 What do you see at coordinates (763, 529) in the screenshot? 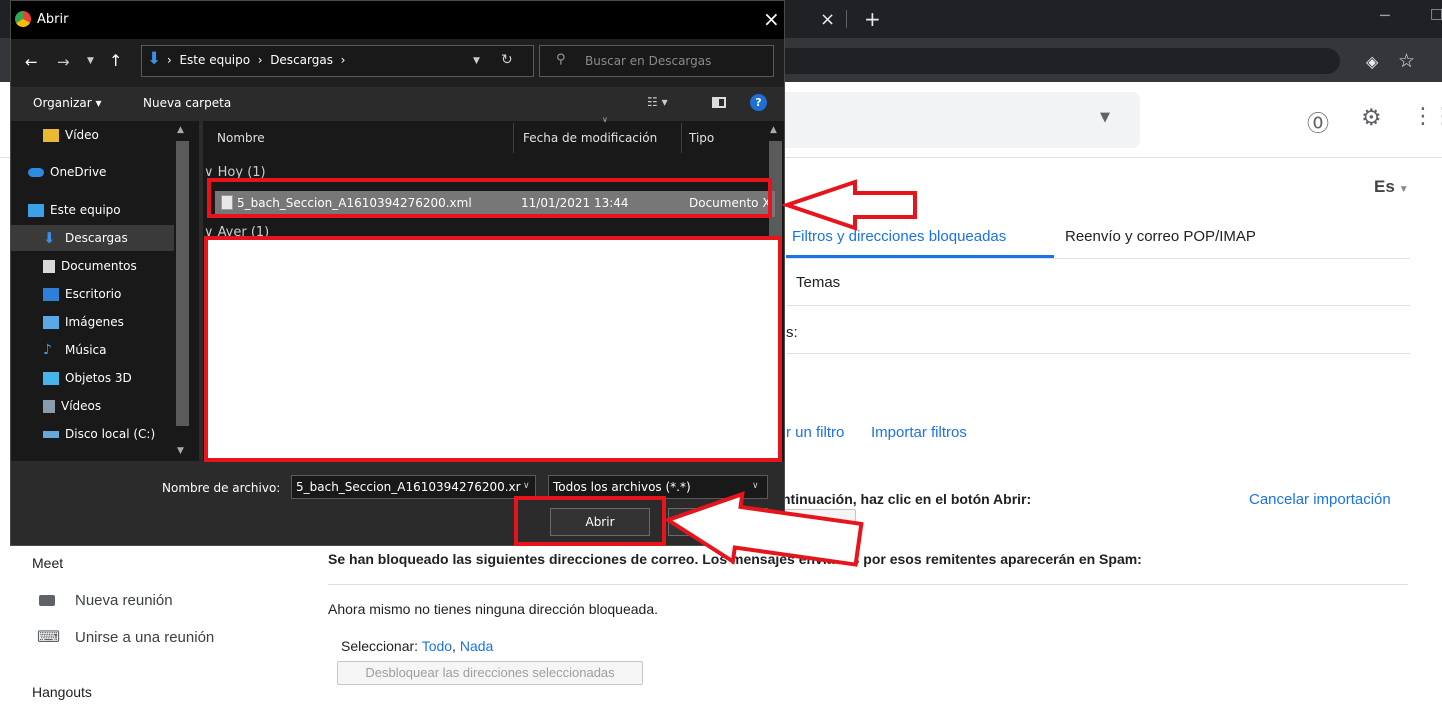
I see `arrow-to-open-icon` at bounding box center [763, 529].